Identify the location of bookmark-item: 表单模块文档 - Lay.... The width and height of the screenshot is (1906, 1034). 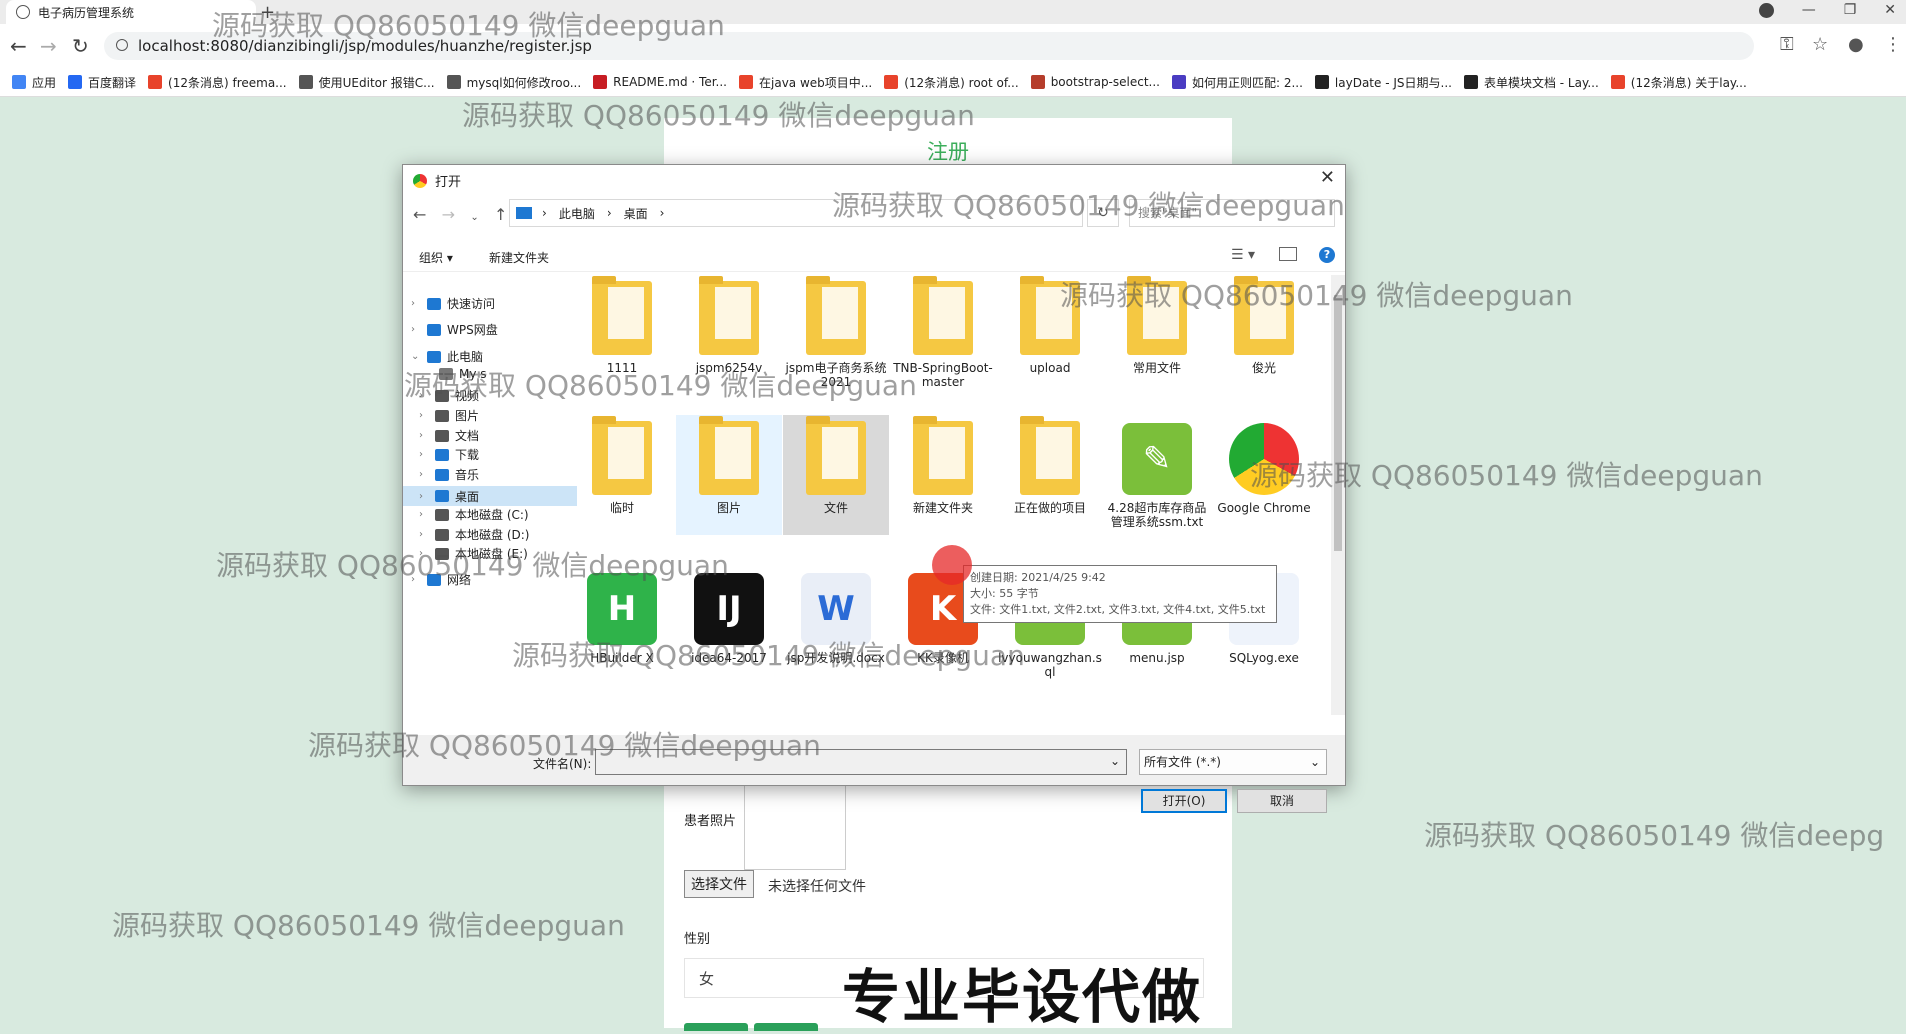
(1531, 82).